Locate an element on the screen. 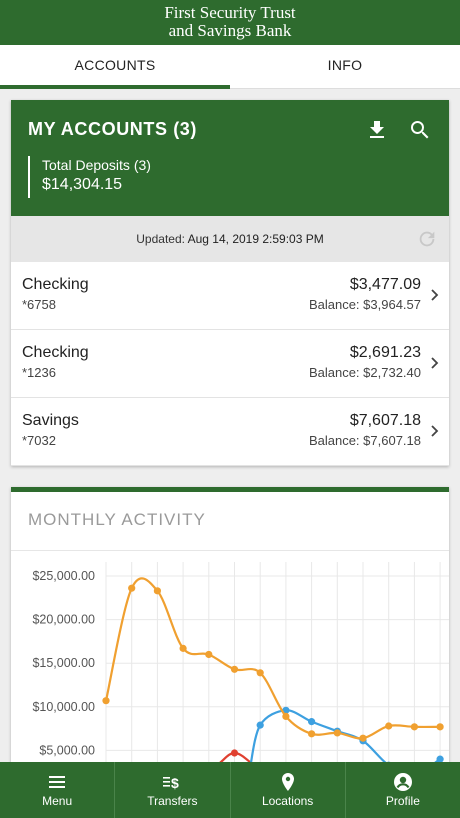  nav-profile: Profile is located at coordinates (403, 790).